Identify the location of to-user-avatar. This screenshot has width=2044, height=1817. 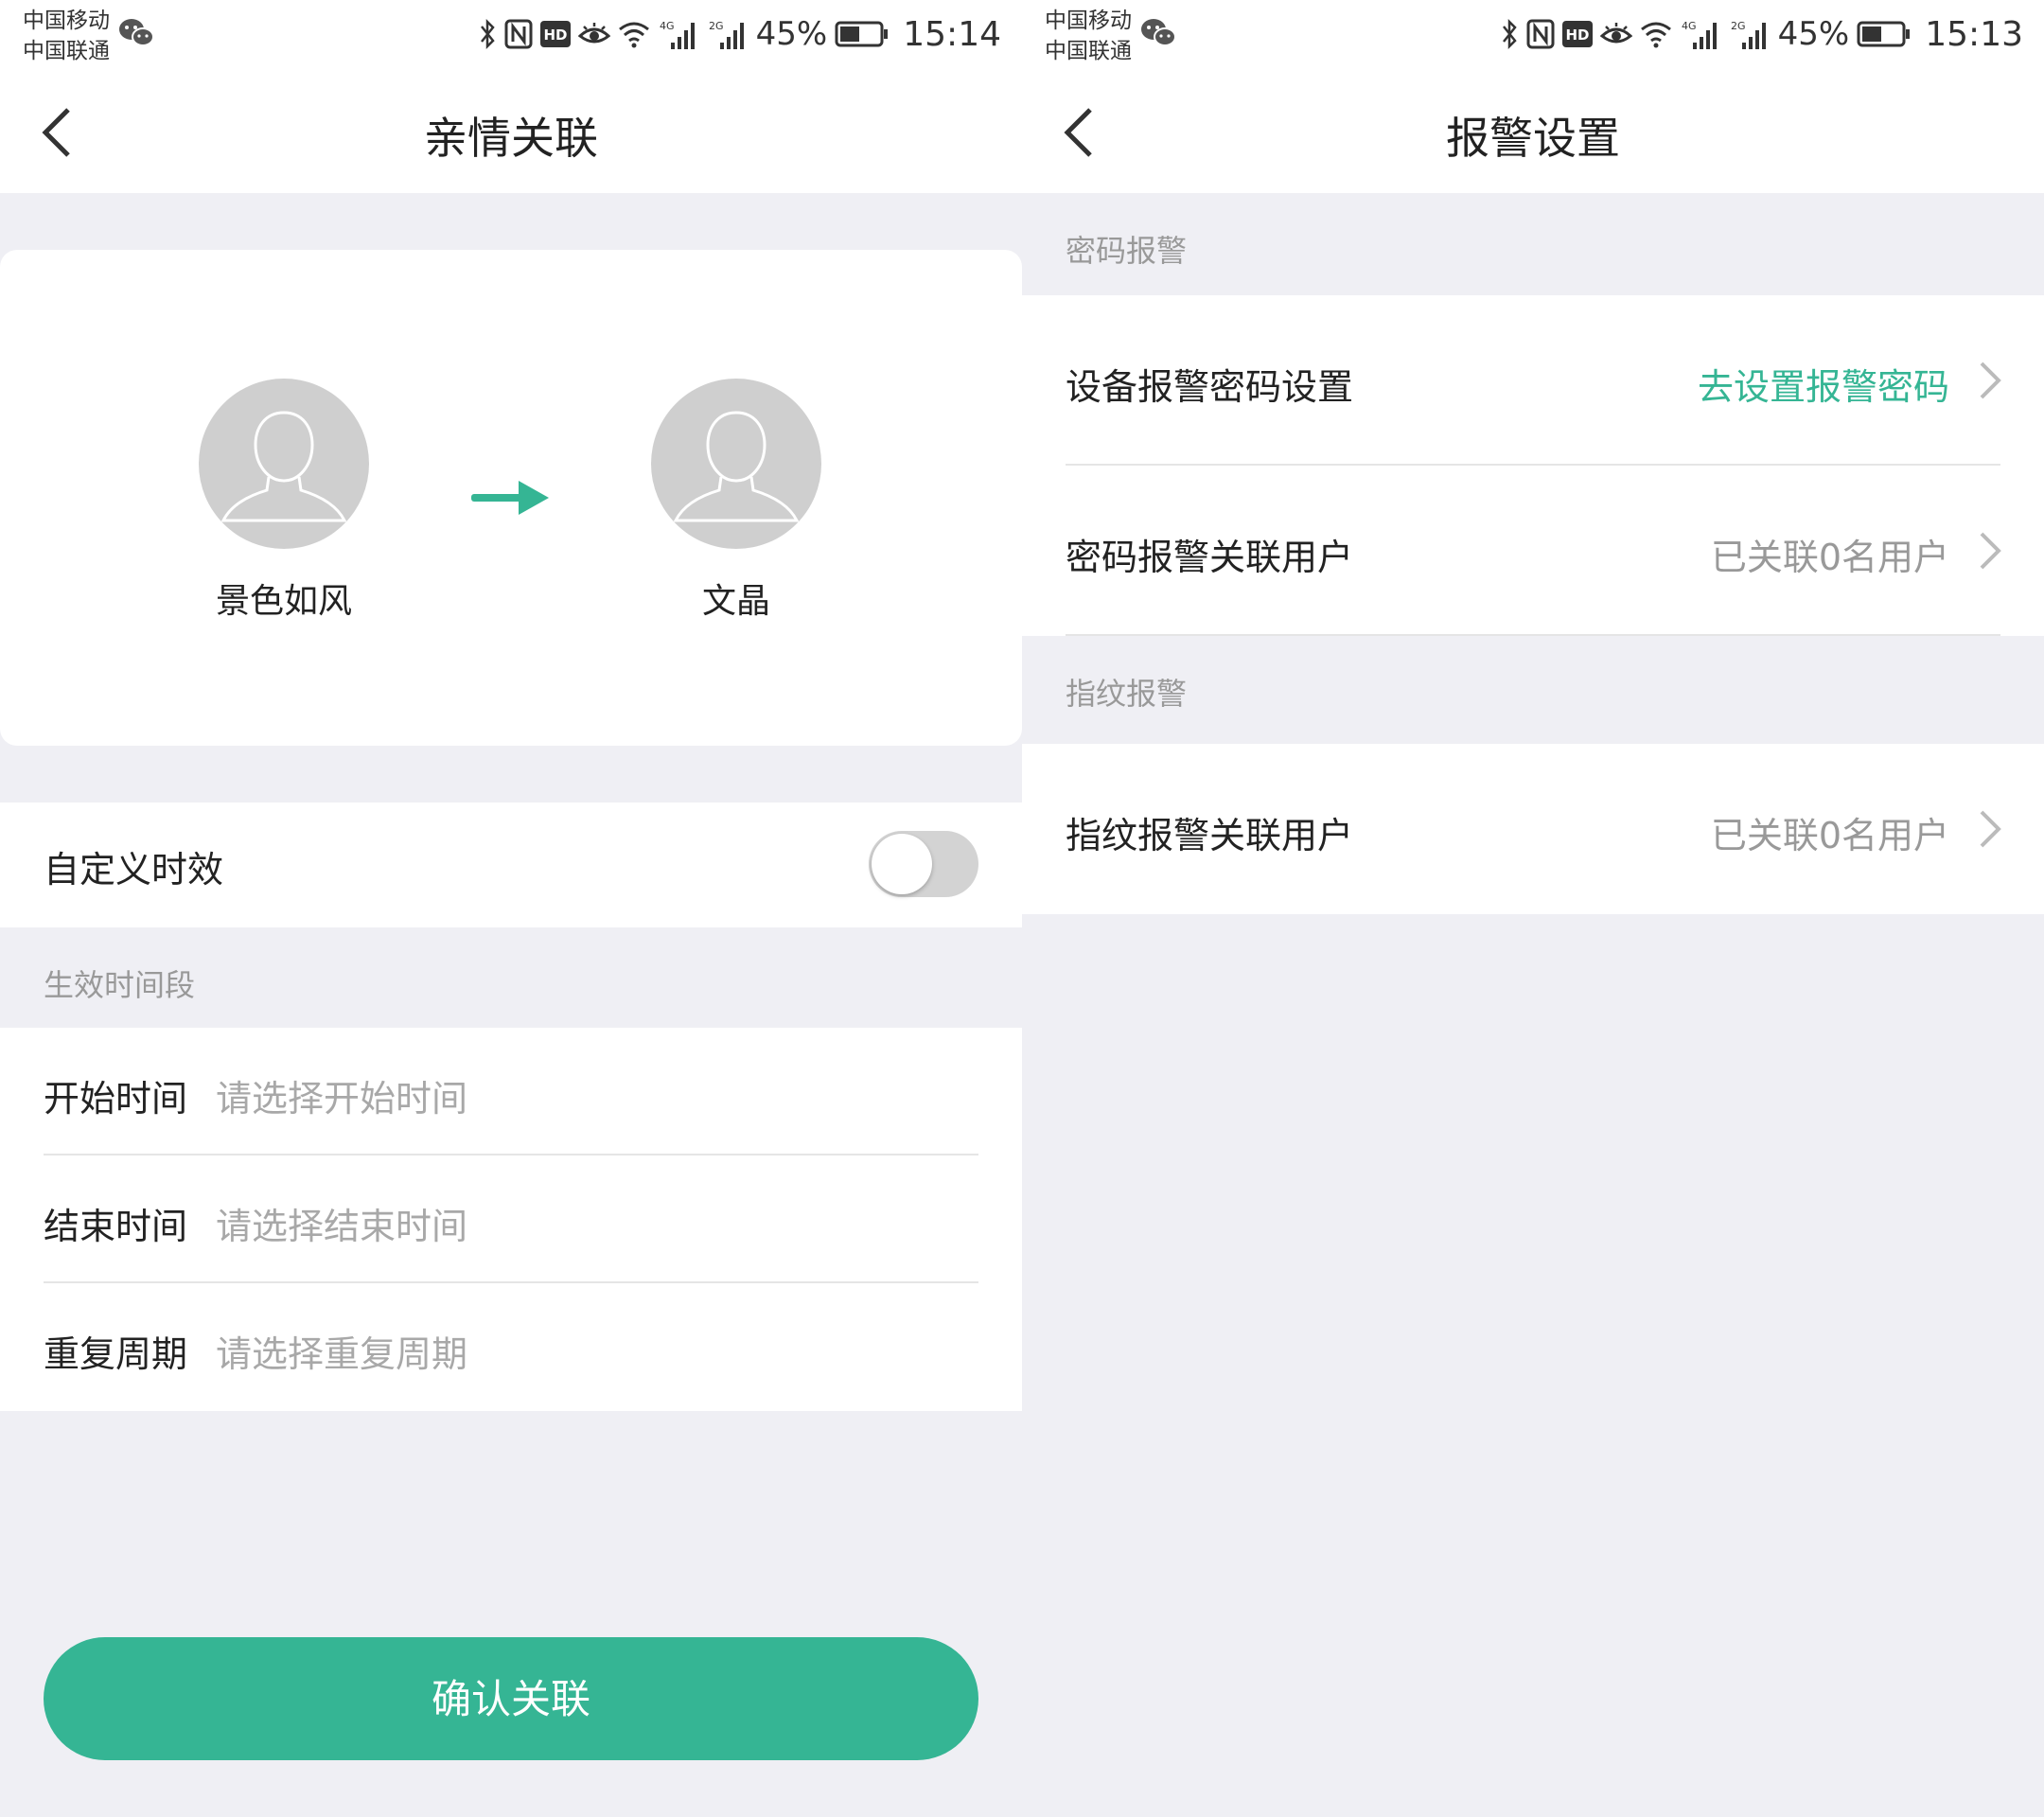
(736, 464).